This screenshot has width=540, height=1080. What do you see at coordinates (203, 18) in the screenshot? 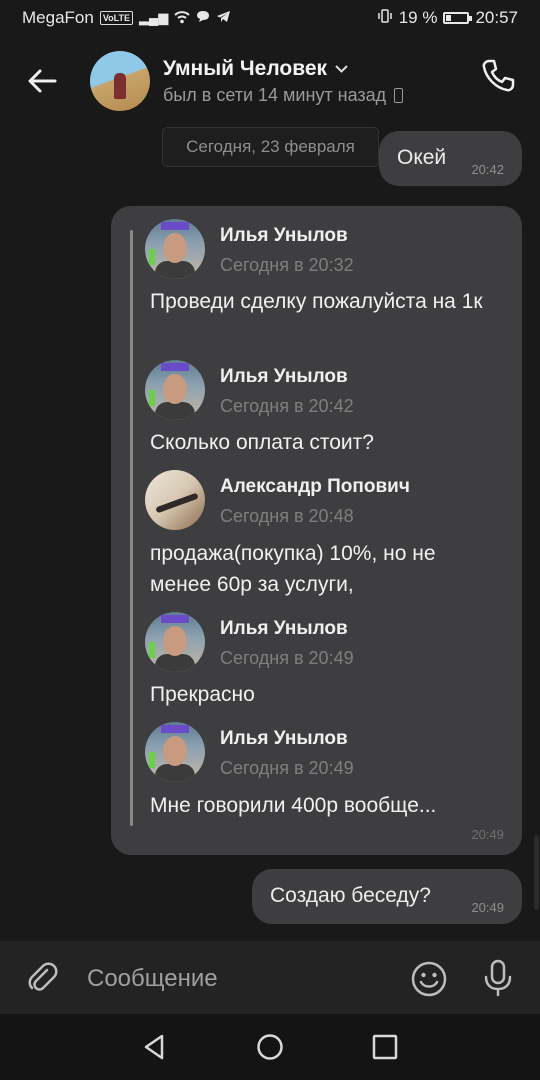
I see `chat-notification-icon` at bounding box center [203, 18].